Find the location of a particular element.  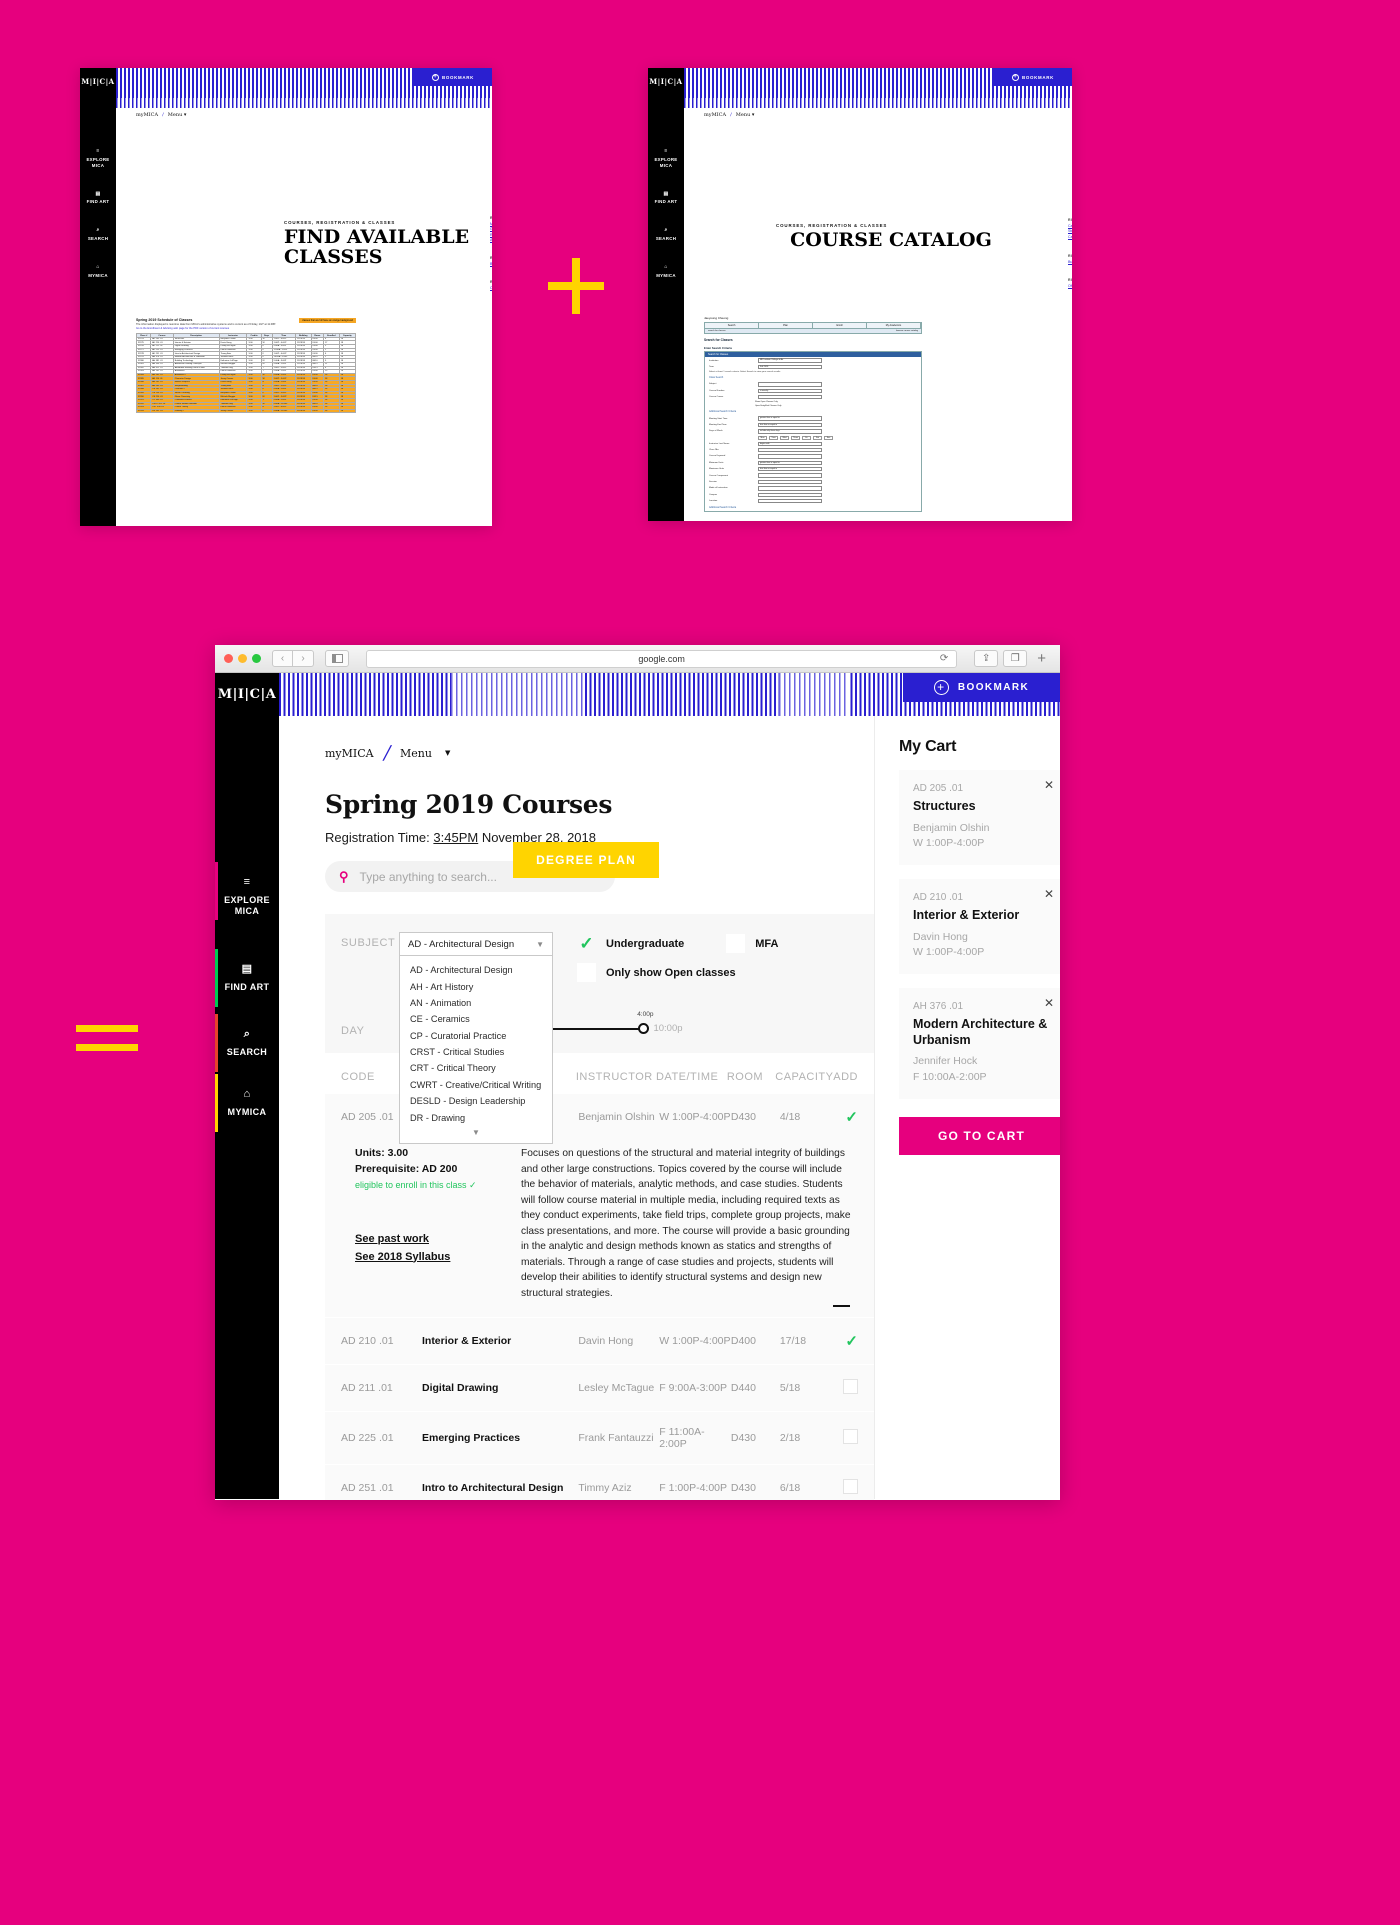

term-select: Fall 2018 is located at coordinates (790, 367).